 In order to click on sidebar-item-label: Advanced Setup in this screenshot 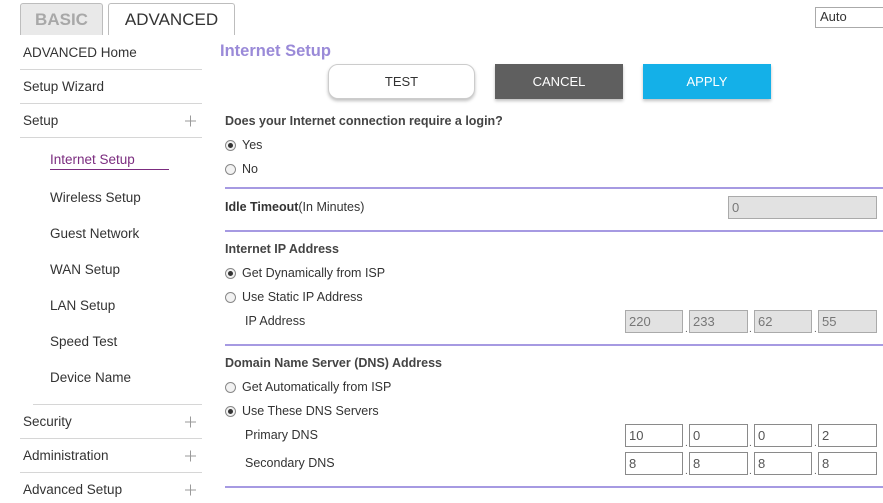, I will do `click(73, 489)`.